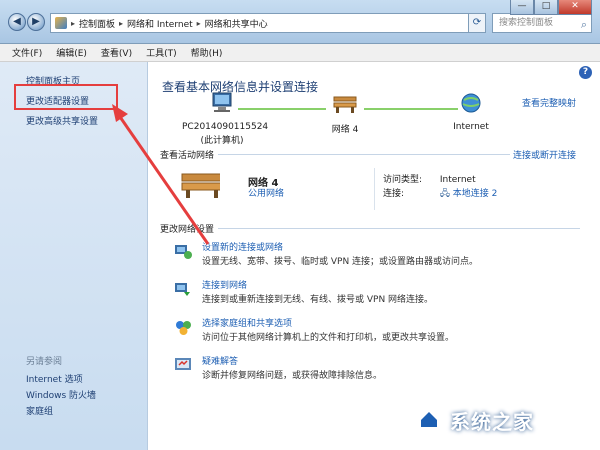 The height and width of the screenshot is (450, 600). What do you see at coordinates (220, 360) in the screenshot?
I see `task-title: 疑难解答` at bounding box center [220, 360].